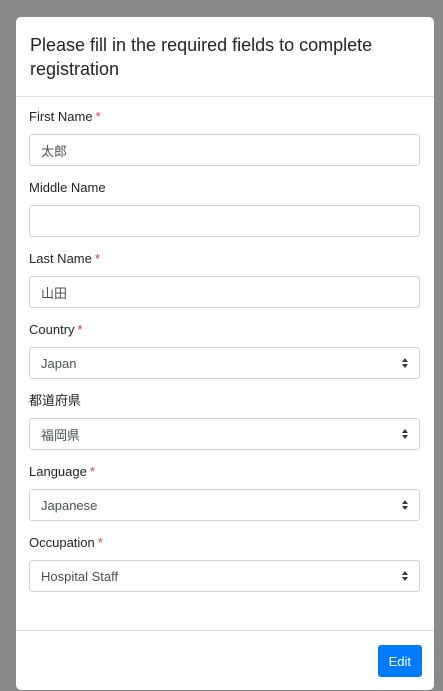 The height and width of the screenshot is (691, 443). I want to click on occupation-group: Occupation * Hospital Staff, so click(224, 563).